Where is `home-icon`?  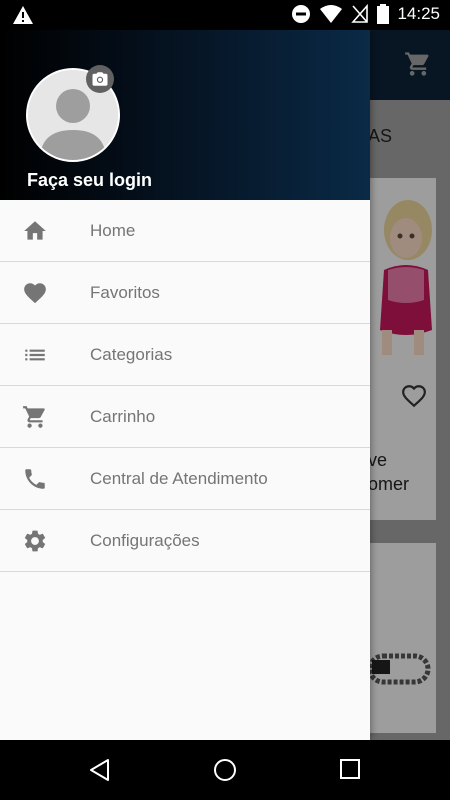
home-icon is located at coordinates (35, 230).